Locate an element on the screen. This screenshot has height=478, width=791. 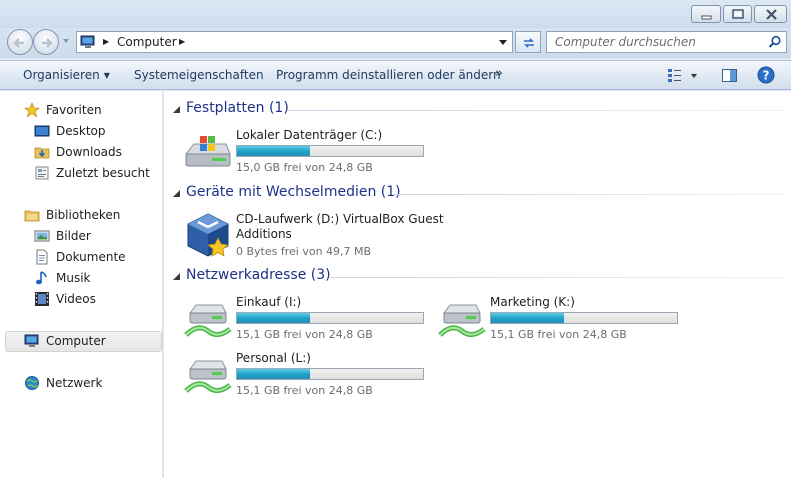
drive-einkauf-space: 15,1 GB frei von 24,8 GB is located at coordinates (304, 334).